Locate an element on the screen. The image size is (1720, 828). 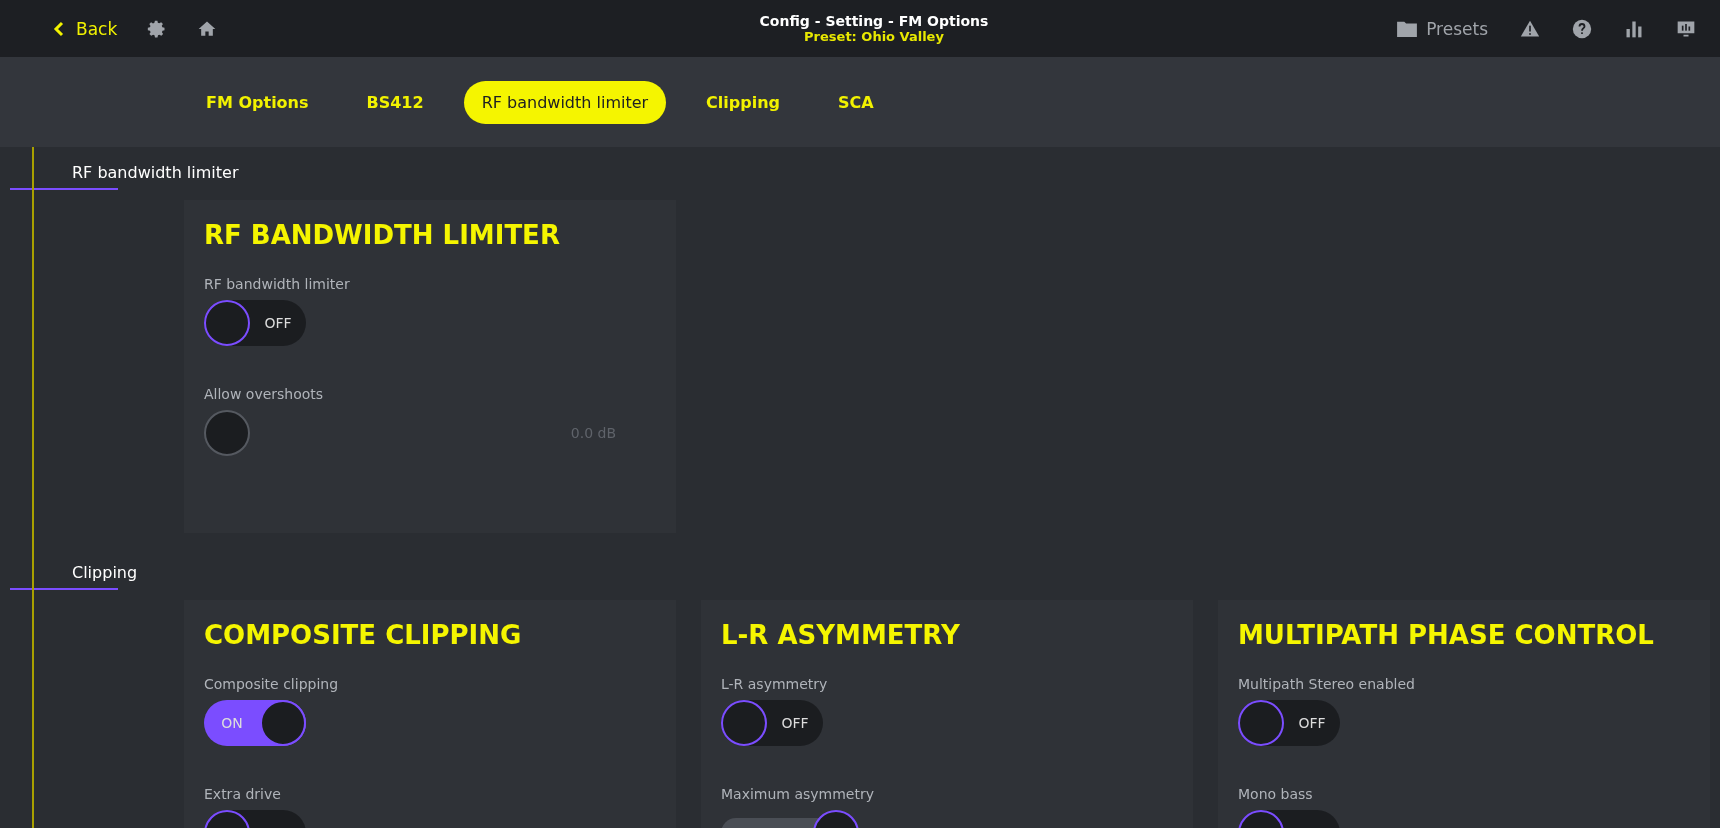
tab: Clipping is located at coordinates (743, 102).